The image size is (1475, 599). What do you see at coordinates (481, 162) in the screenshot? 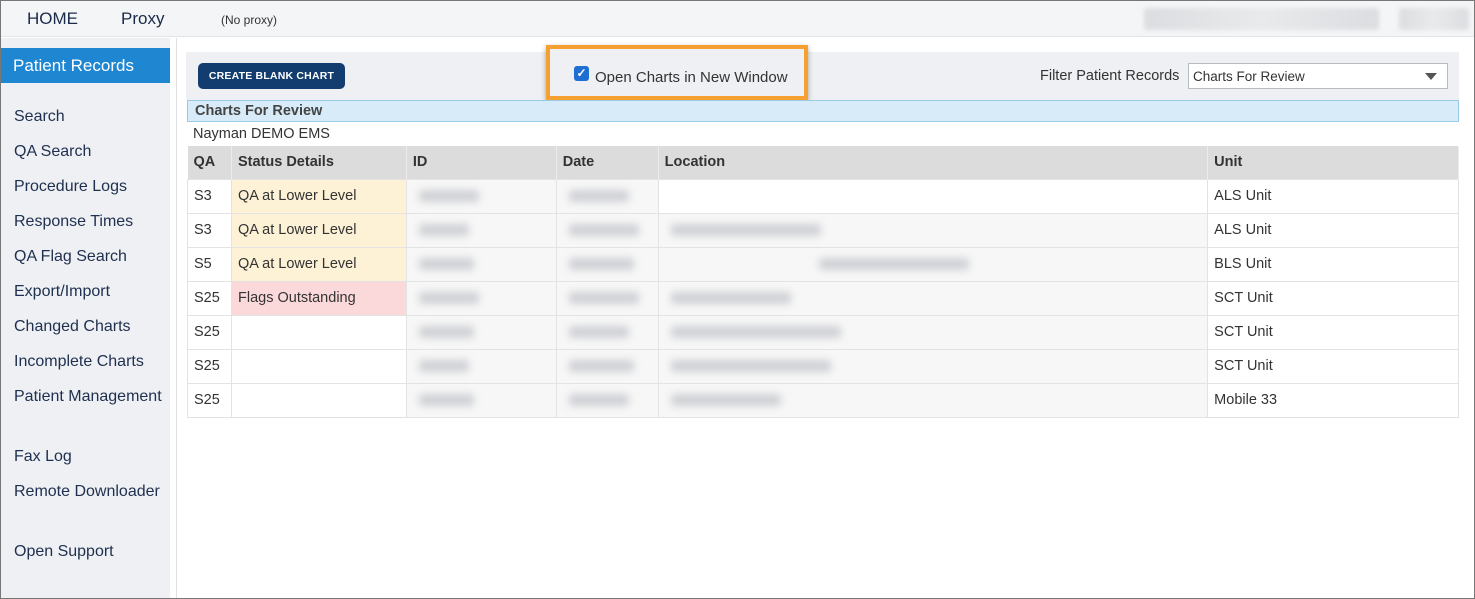
I see `column-header-id: ID` at bounding box center [481, 162].